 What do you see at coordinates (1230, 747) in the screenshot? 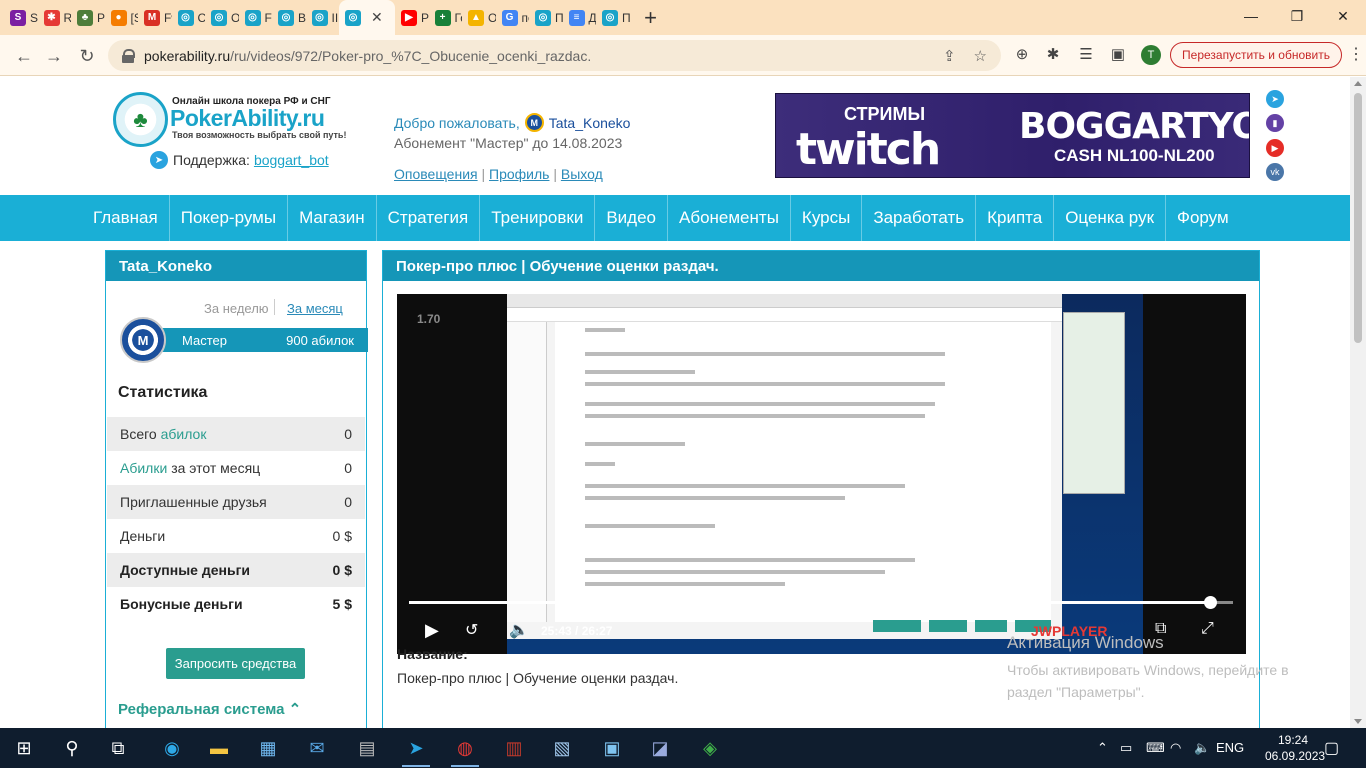
I see `language-indicator: ENG` at bounding box center [1230, 747].